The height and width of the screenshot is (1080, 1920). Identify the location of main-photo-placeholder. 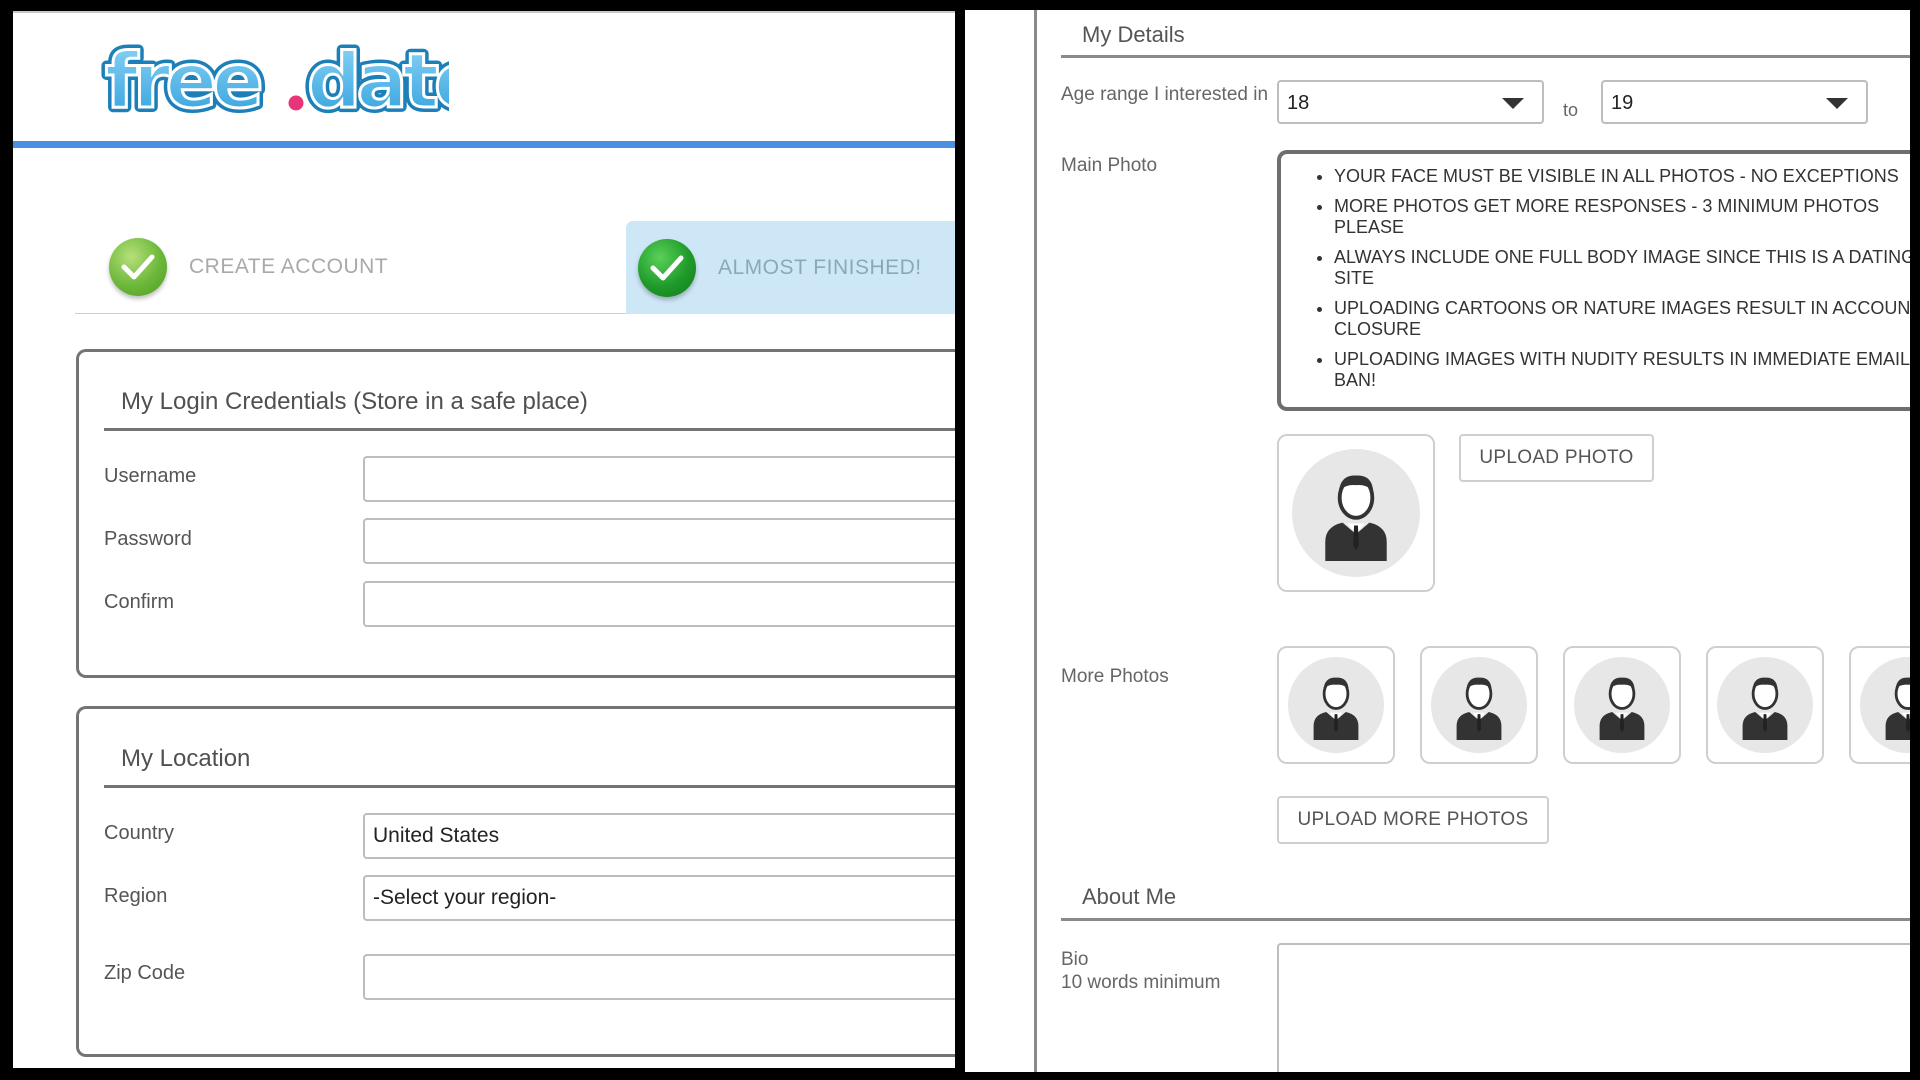
(1356, 513).